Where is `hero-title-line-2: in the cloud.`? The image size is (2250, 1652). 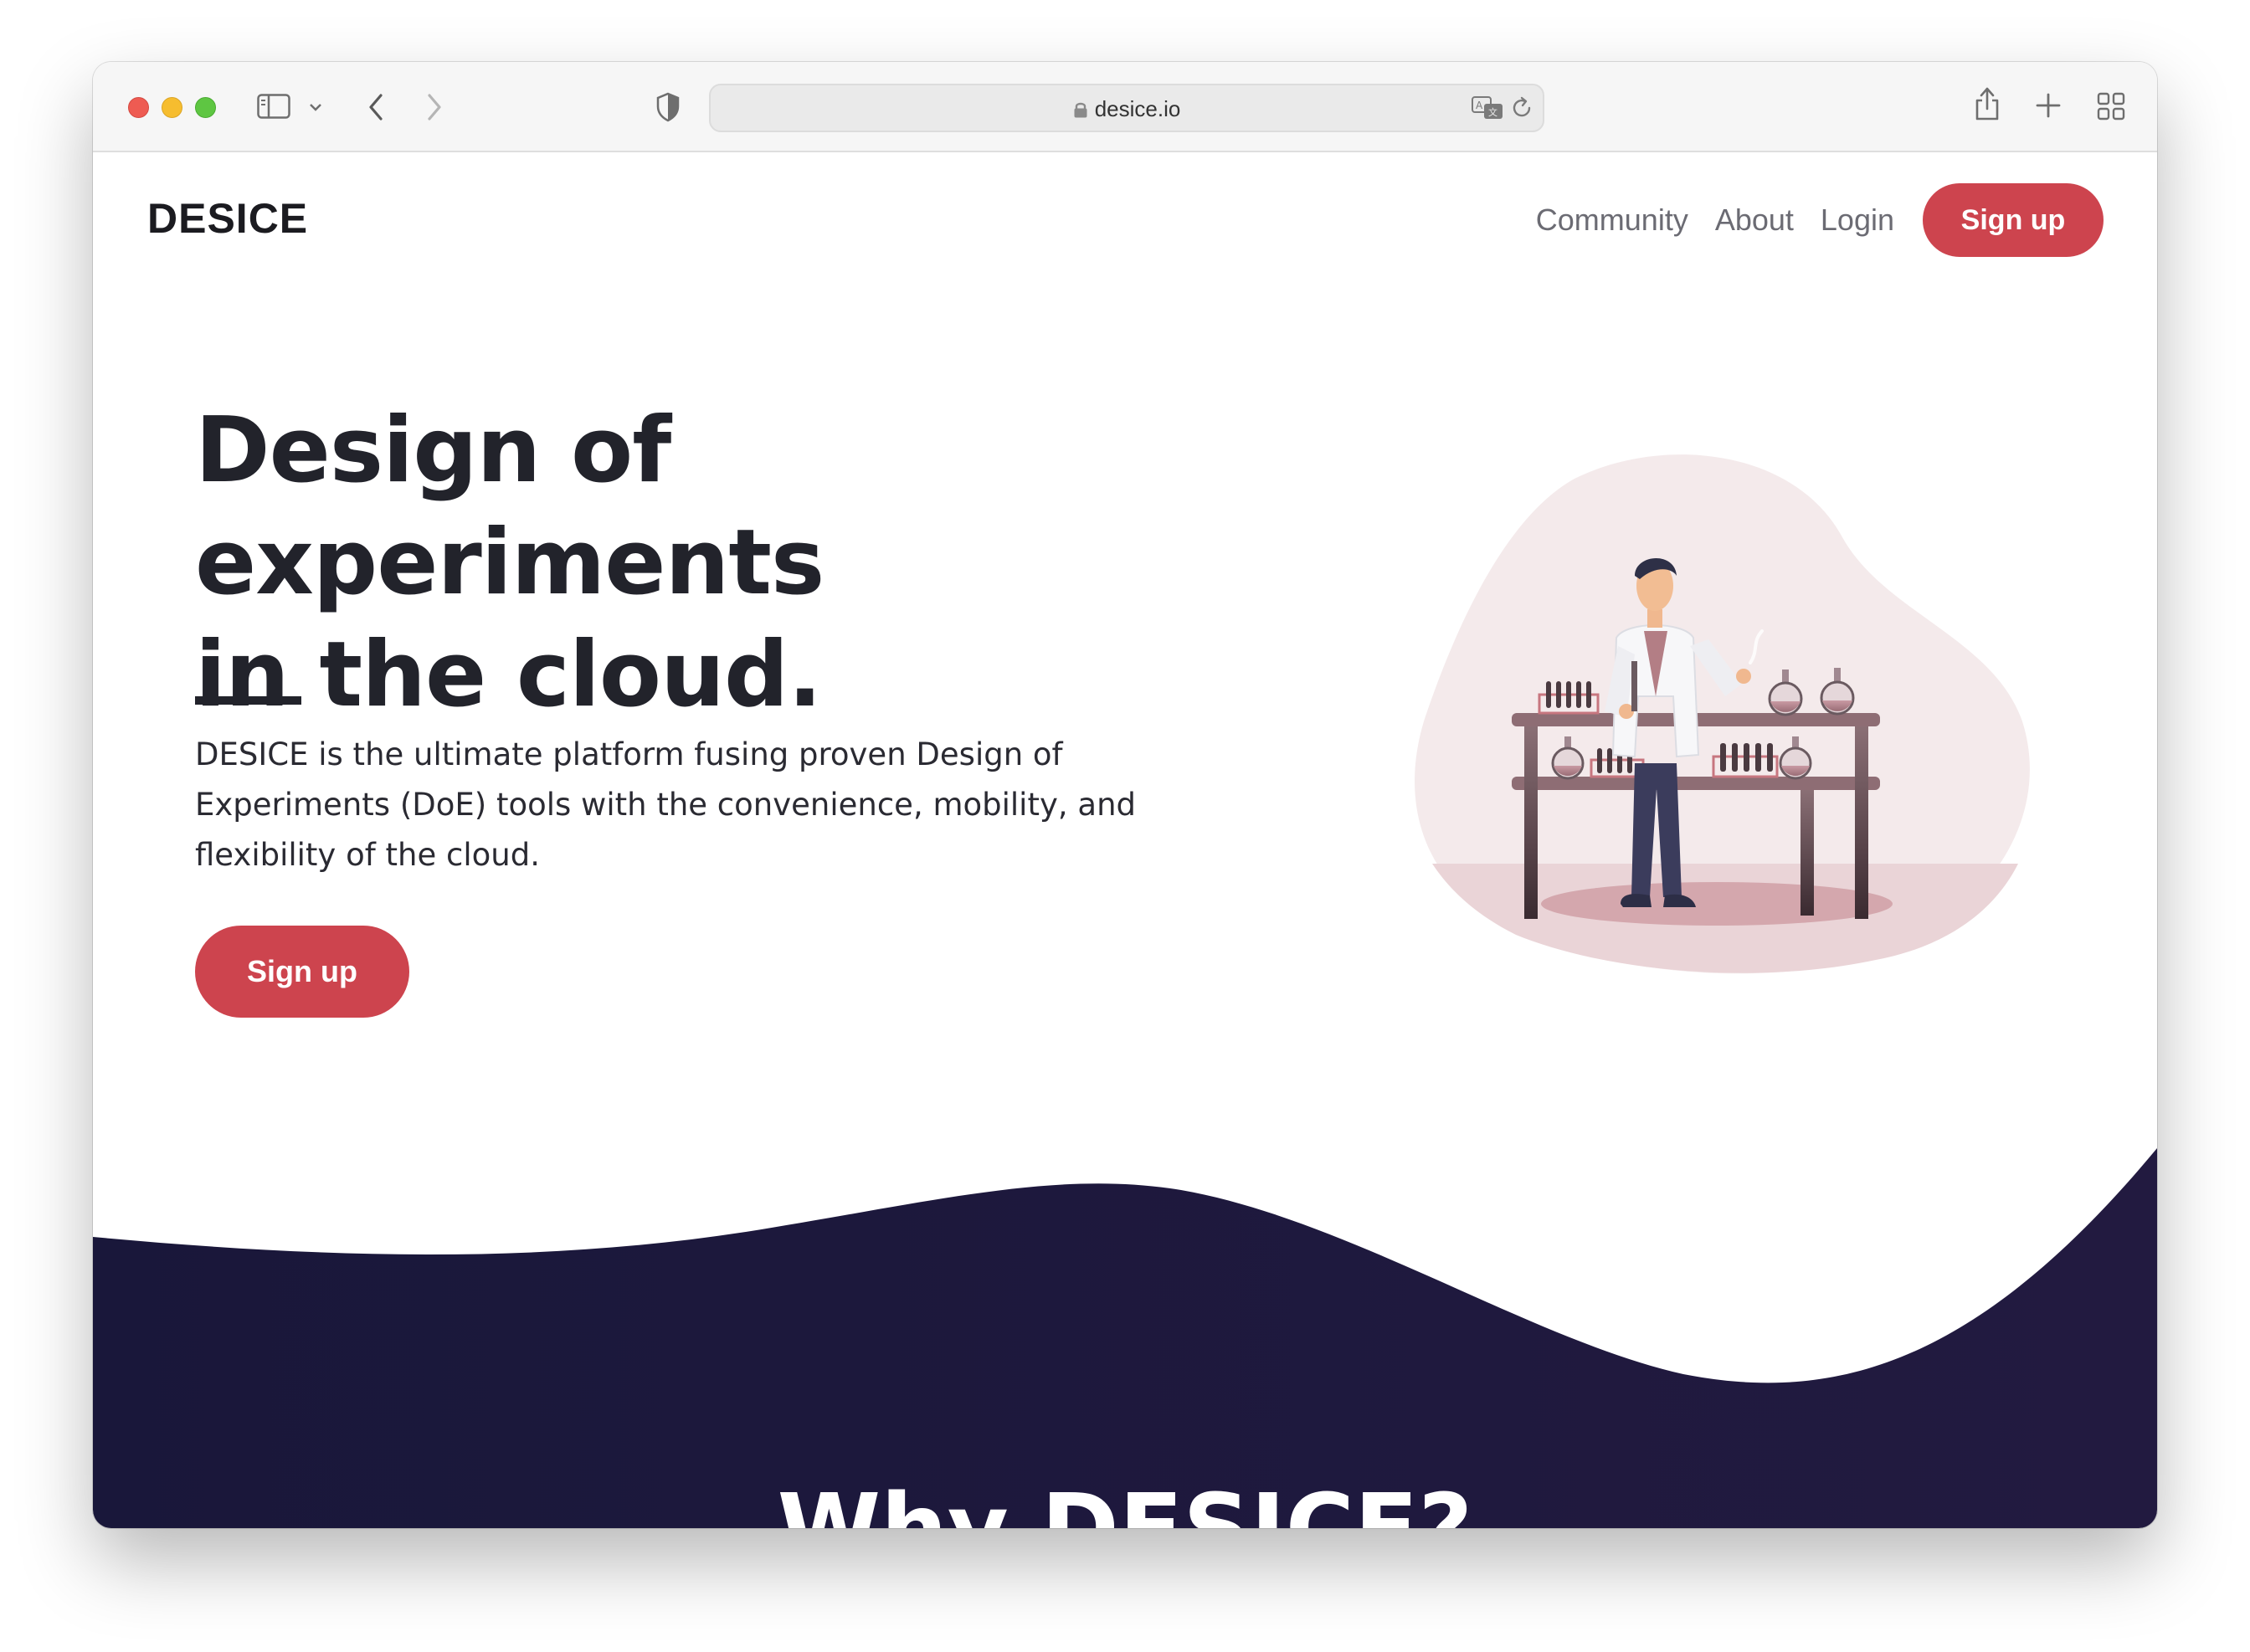 hero-title-line-2: in the cloud. is located at coordinates (508, 675).